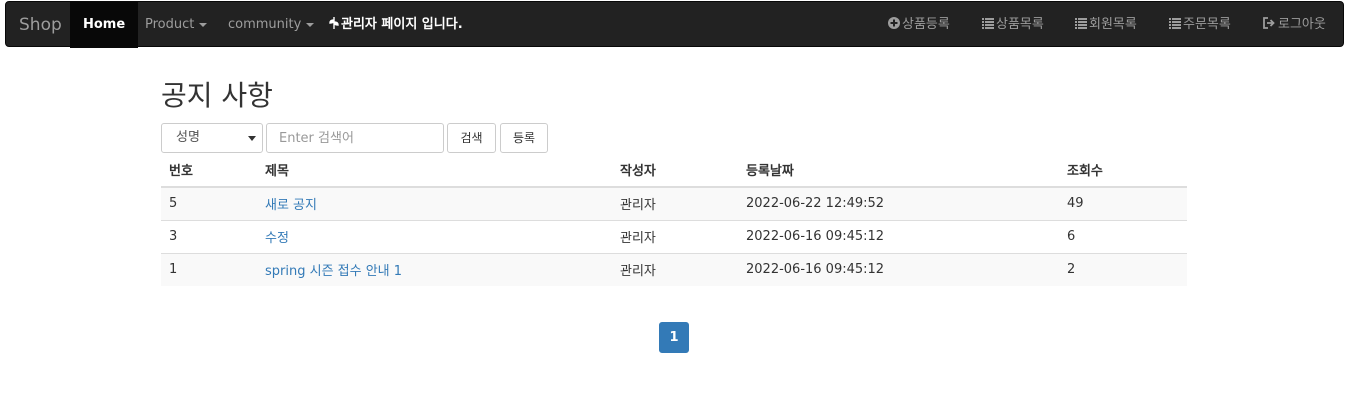  I want to click on notice-title-link: spring 시즌 접수 안내 1, so click(333, 271).